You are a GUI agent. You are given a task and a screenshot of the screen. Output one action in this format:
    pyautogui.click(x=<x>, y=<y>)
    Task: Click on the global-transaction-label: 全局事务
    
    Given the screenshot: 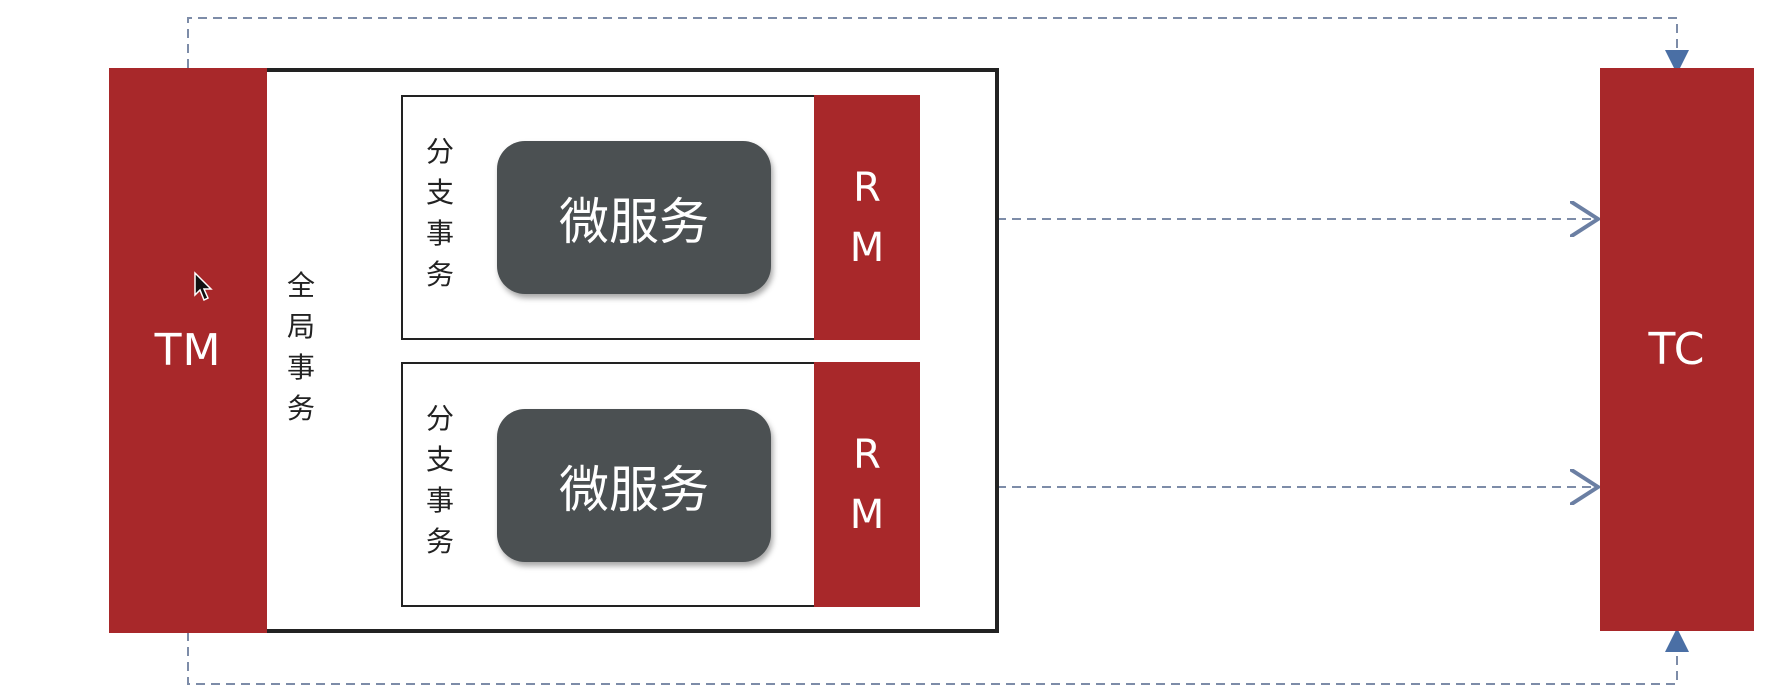 What is the action you would take?
    pyautogui.click(x=300, y=347)
    